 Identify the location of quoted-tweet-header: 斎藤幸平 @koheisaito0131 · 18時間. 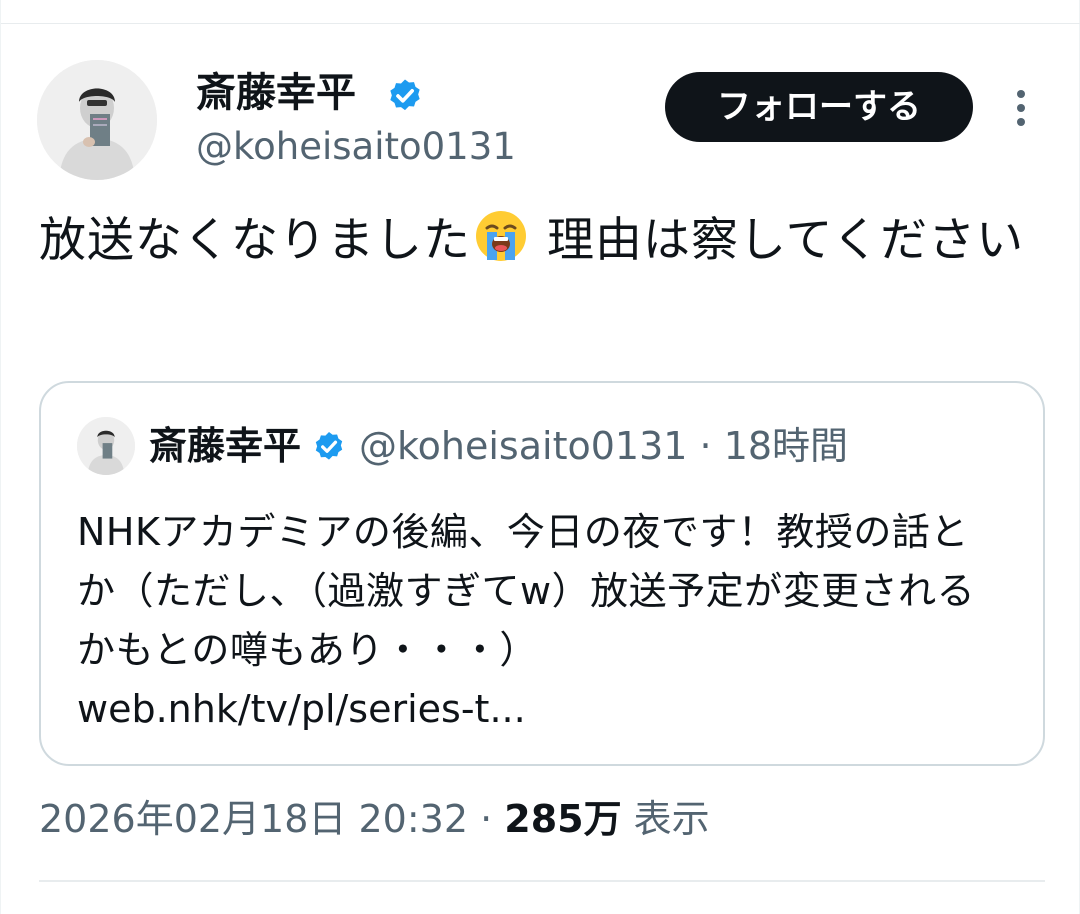
(498, 446).